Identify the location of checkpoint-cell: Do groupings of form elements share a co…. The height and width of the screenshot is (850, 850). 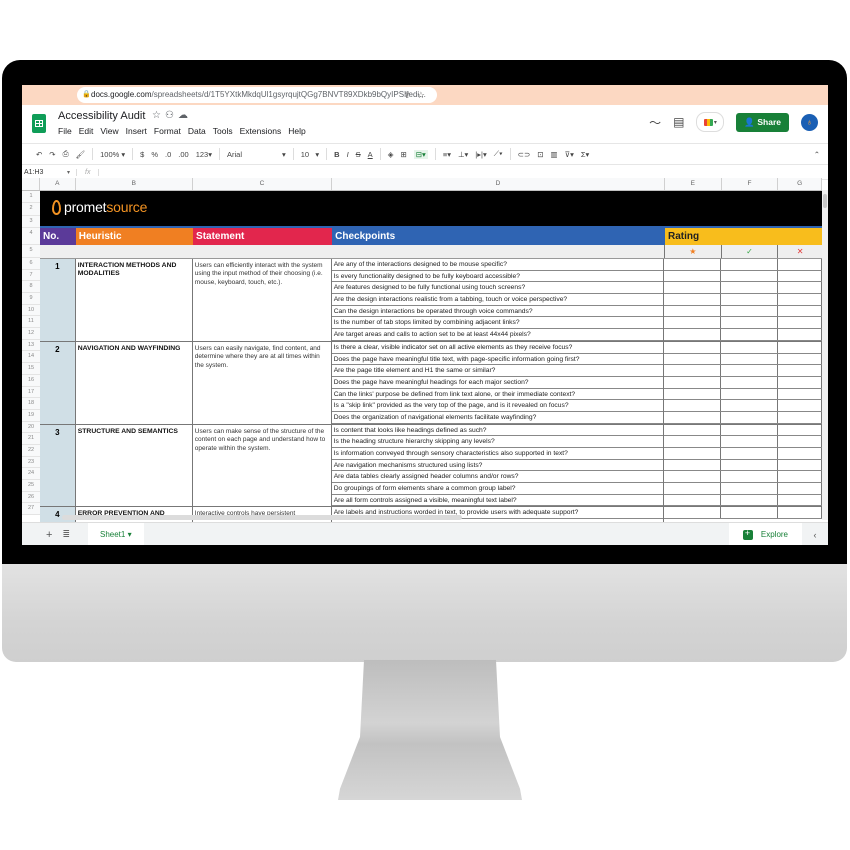
(497, 489).